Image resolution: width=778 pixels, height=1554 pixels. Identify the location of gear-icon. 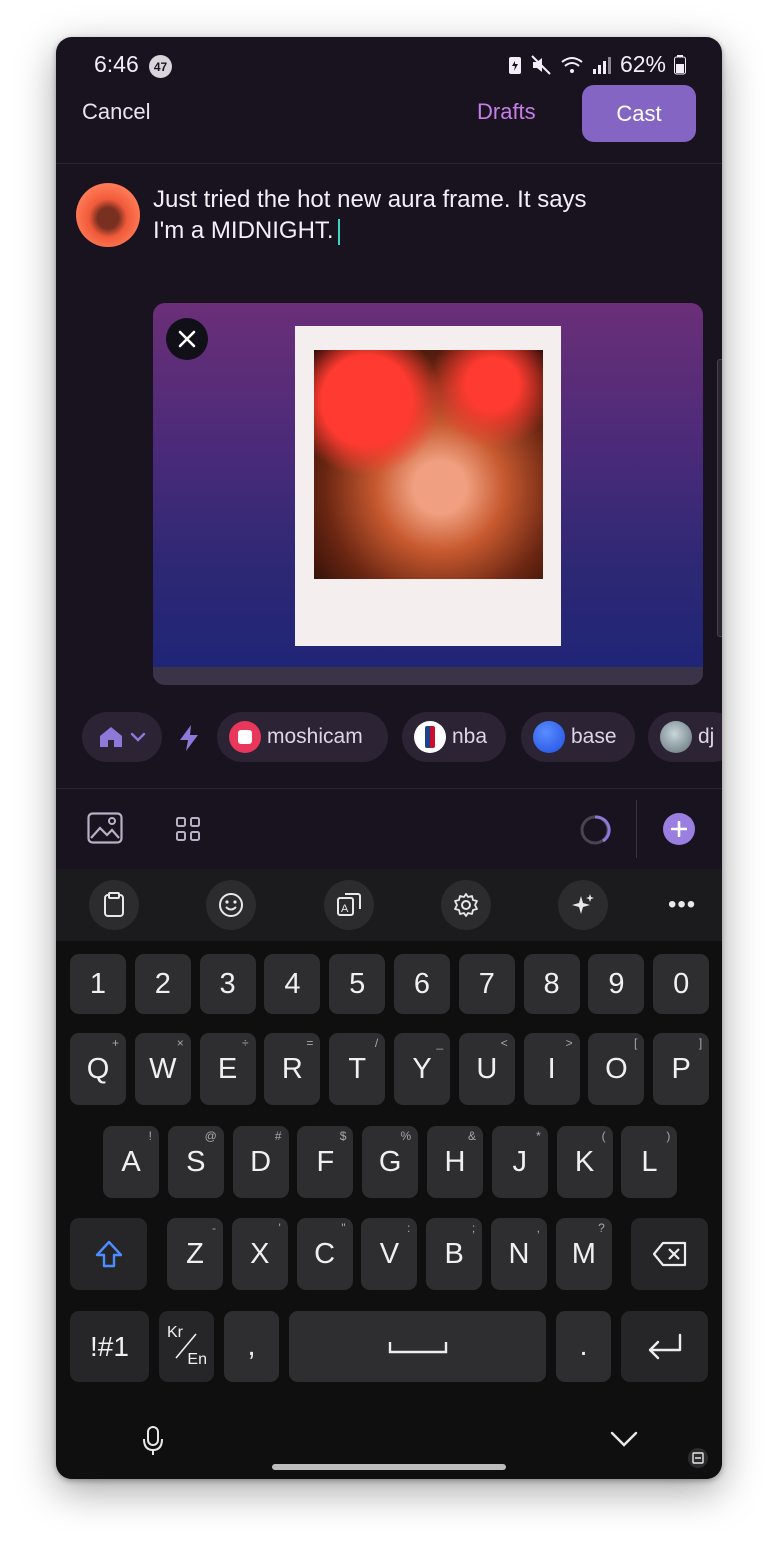
(466, 905).